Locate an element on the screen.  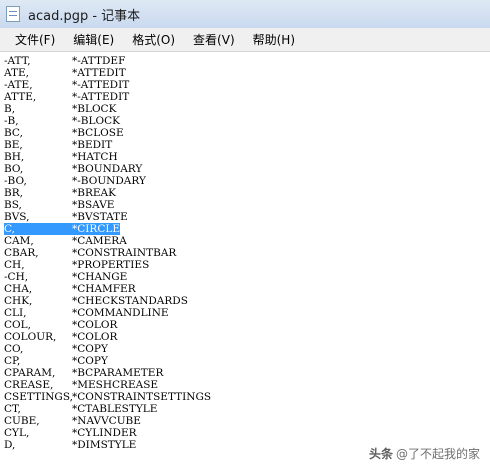
text-line: CBAR, *CONSTRAINTBAR is located at coordinates (90, 253).